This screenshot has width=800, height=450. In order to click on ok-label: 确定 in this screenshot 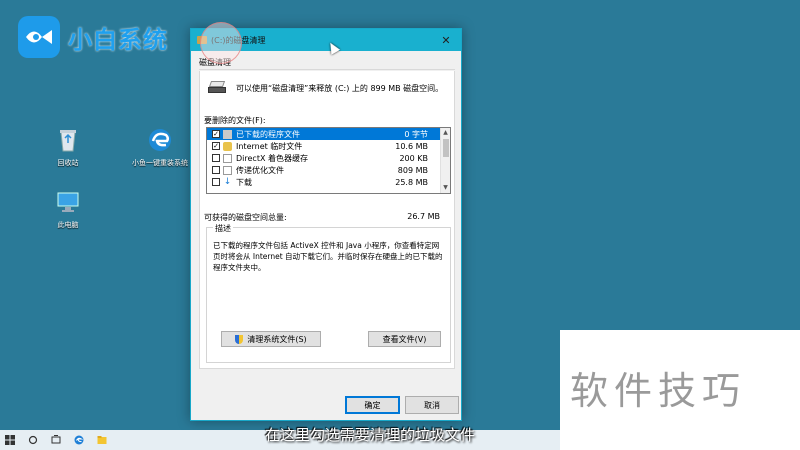, I will do `click(372, 405)`.